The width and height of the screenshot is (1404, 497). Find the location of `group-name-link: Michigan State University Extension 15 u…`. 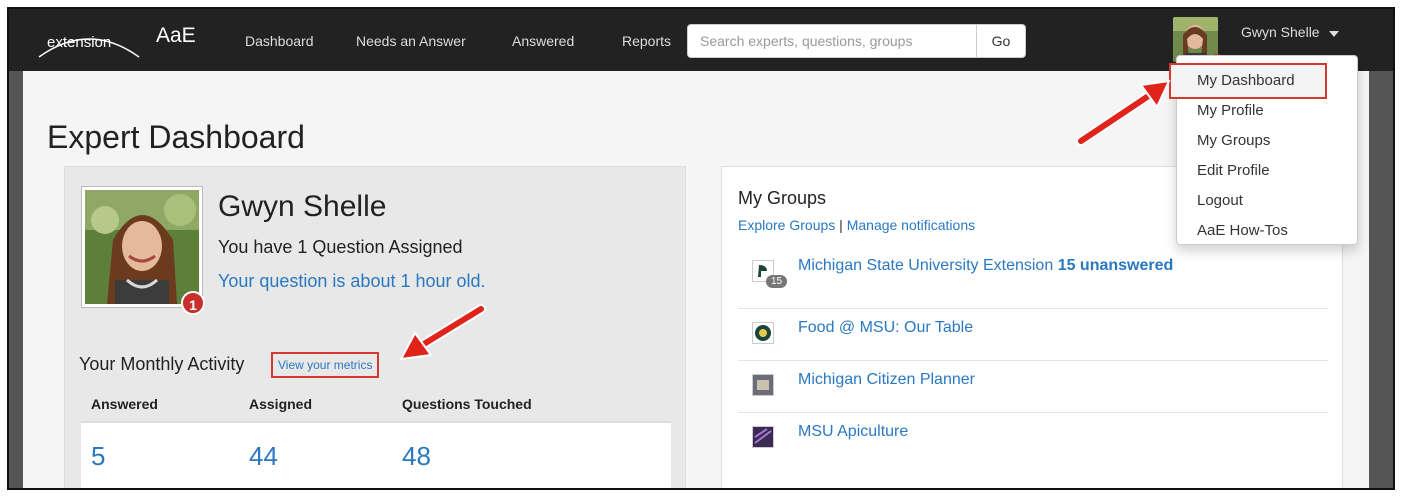

group-name-link: Michigan State University Extension 15 u… is located at coordinates (985, 266).